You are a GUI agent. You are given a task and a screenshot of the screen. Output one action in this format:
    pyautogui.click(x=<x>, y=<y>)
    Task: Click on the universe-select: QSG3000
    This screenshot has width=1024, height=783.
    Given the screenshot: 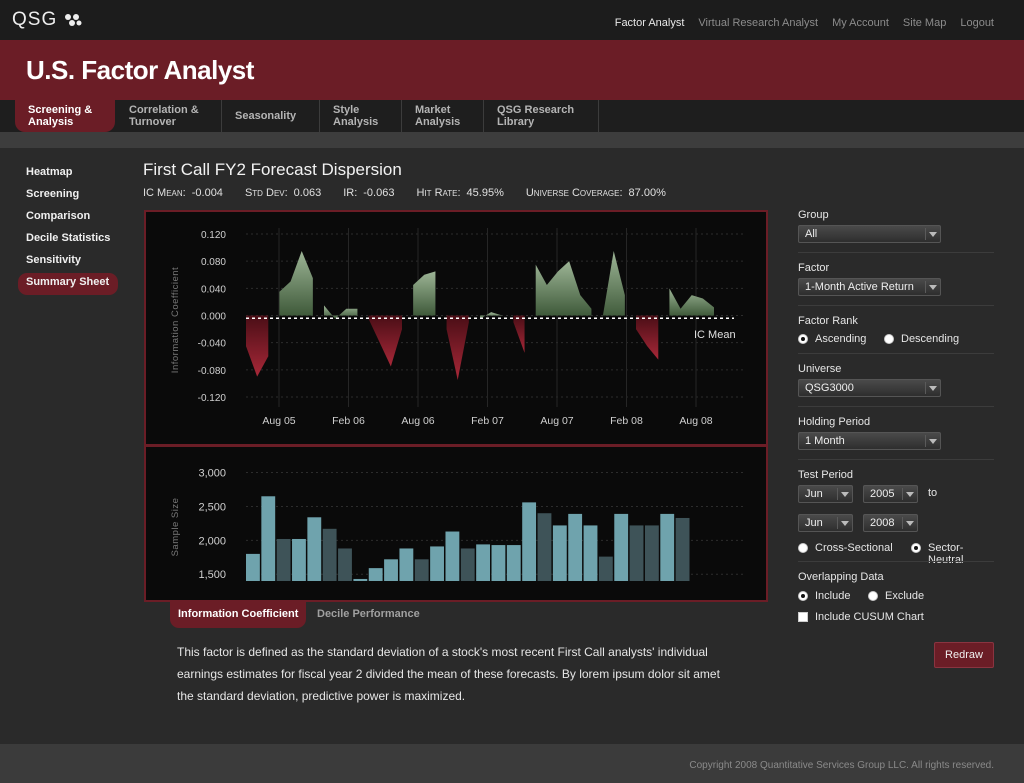 What is the action you would take?
    pyautogui.click(x=869, y=388)
    